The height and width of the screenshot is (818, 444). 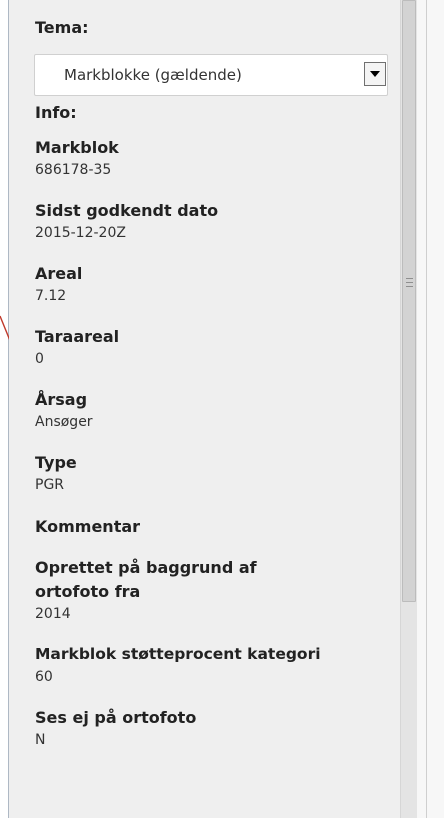 I want to click on field-value-type: PGR, so click(x=50, y=485).